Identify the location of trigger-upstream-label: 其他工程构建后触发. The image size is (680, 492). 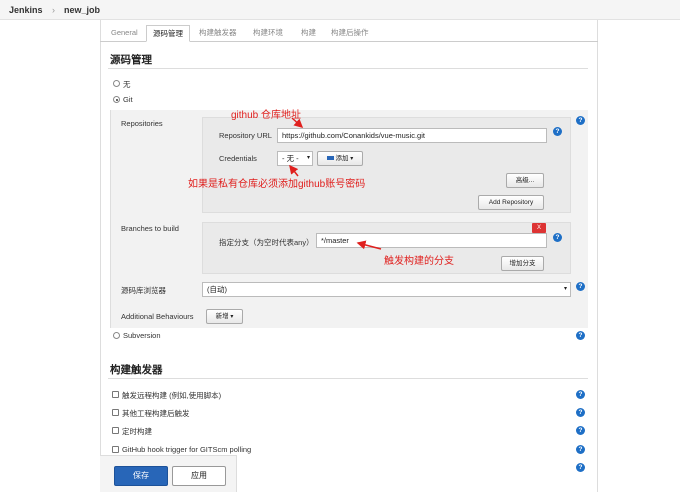
(156, 413).